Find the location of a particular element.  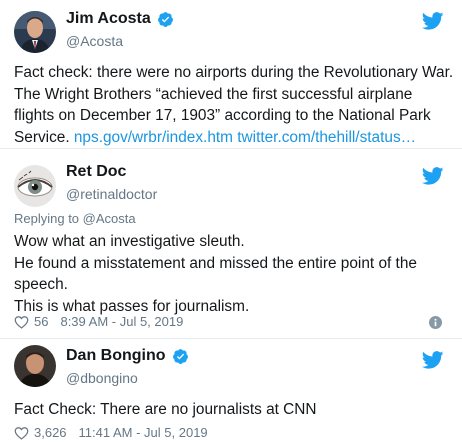

tweet-footer: 3,626 11:41 AM - Jul 5, 2019 is located at coordinates (111, 432).